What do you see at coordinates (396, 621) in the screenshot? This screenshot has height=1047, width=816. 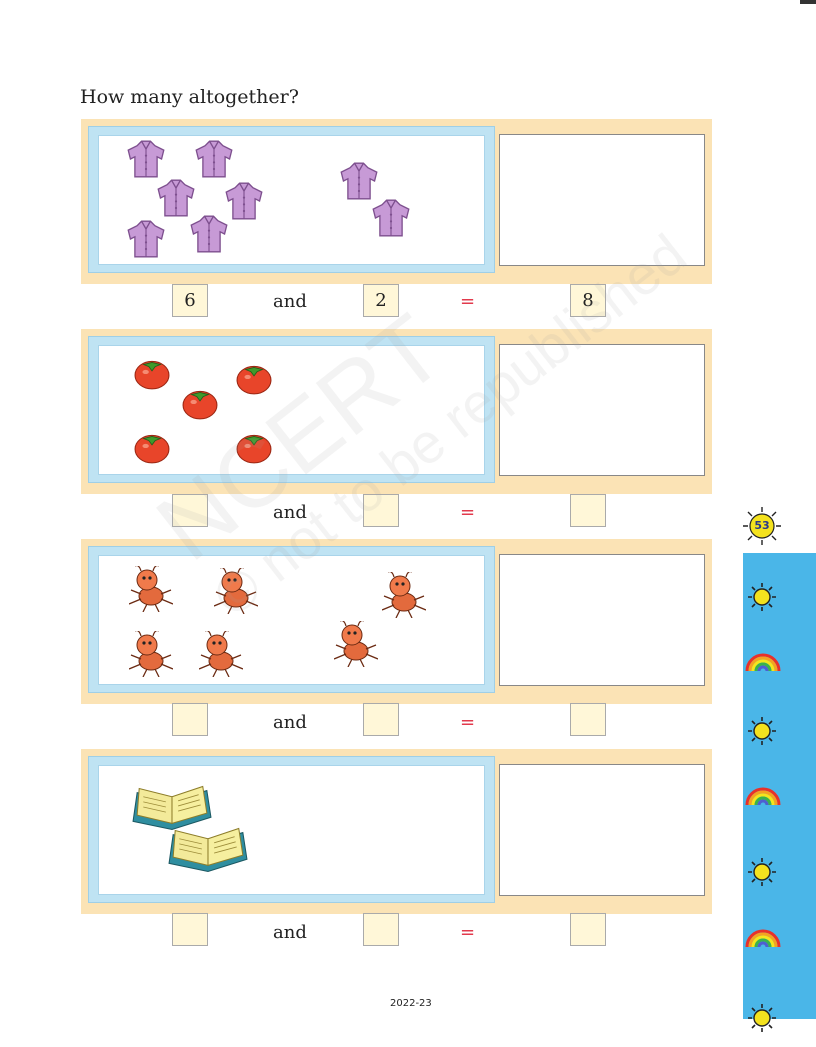 I see `exercise-panel-ants` at bounding box center [396, 621].